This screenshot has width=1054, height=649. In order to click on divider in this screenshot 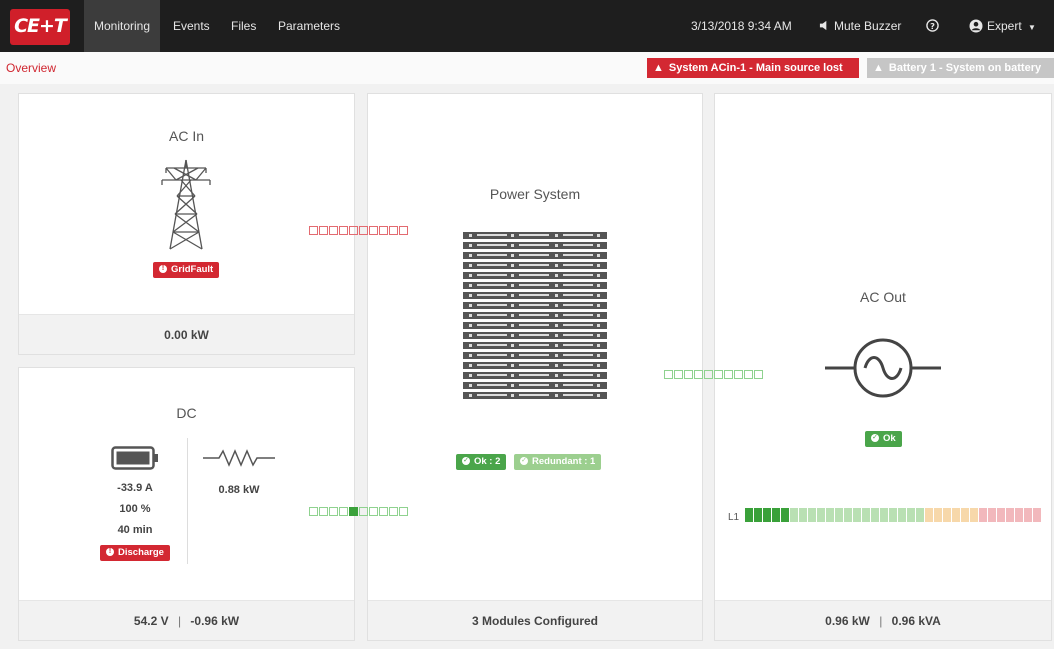, I will do `click(187, 501)`.